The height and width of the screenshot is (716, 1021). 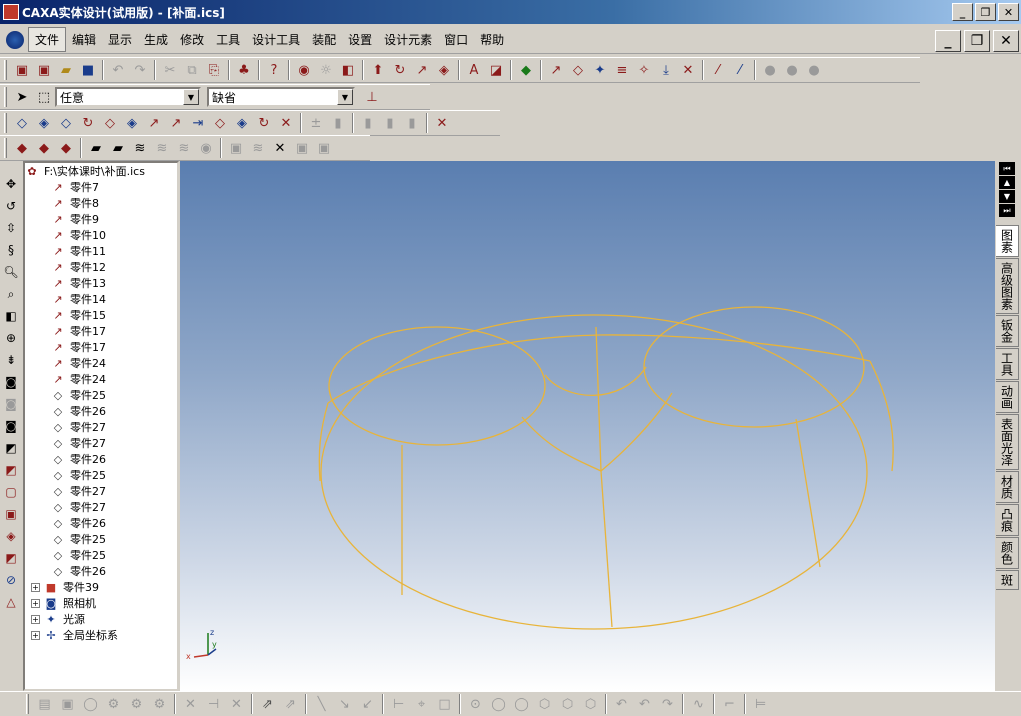 I want to click on view-all-icon: ◧, so click(x=11, y=316).